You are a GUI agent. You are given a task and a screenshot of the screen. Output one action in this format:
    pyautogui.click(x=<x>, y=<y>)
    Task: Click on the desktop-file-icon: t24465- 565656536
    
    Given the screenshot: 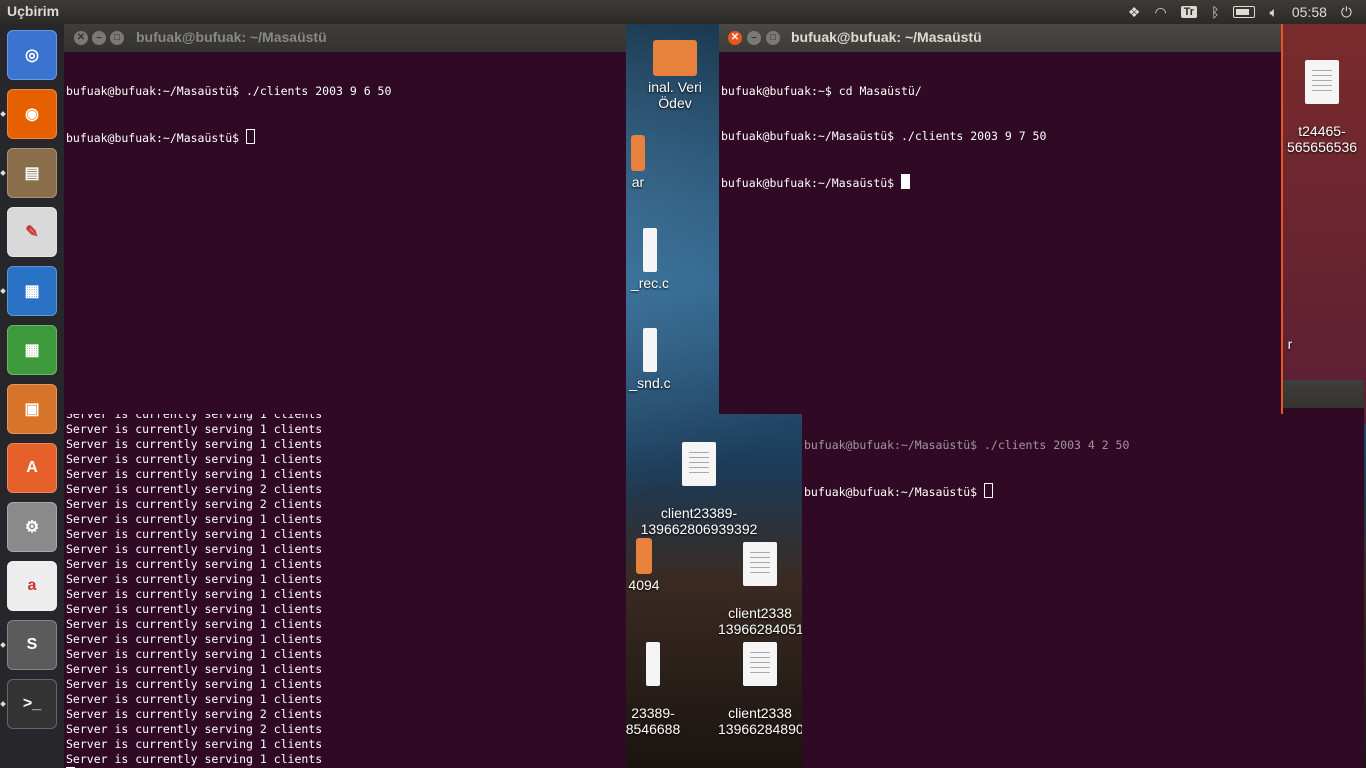 What is the action you would take?
    pyautogui.click(x=1322, y=99)
    